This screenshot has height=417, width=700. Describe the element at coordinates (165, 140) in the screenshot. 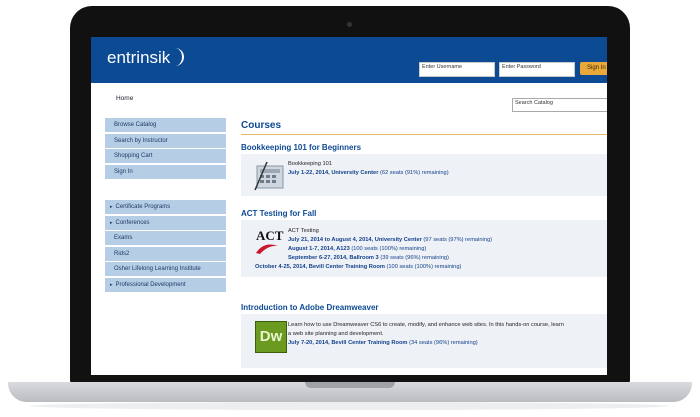

I see `sidebar-item-search-by-instructor: Search by Instructor` at that location.